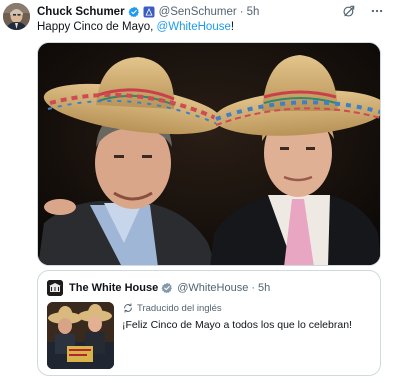 The height and width of the screenshot is (383, 394). What do you see at coordinates (349, 11) in the screenshot?
I see `grok-icon` at bounding box center [349, 11].